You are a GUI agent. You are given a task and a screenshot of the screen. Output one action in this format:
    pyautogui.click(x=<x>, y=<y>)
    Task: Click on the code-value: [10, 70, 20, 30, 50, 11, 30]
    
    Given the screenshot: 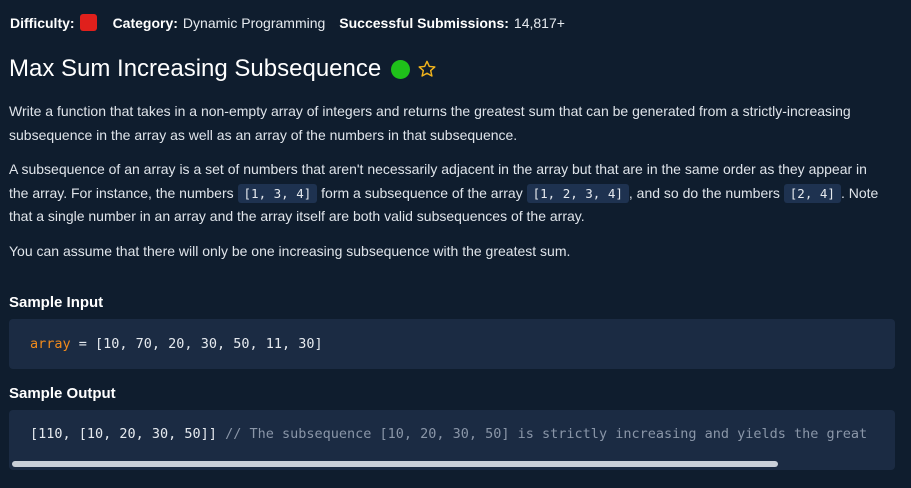 What is the action you would take?
    pyautogui.click(x=209, y=344)
    